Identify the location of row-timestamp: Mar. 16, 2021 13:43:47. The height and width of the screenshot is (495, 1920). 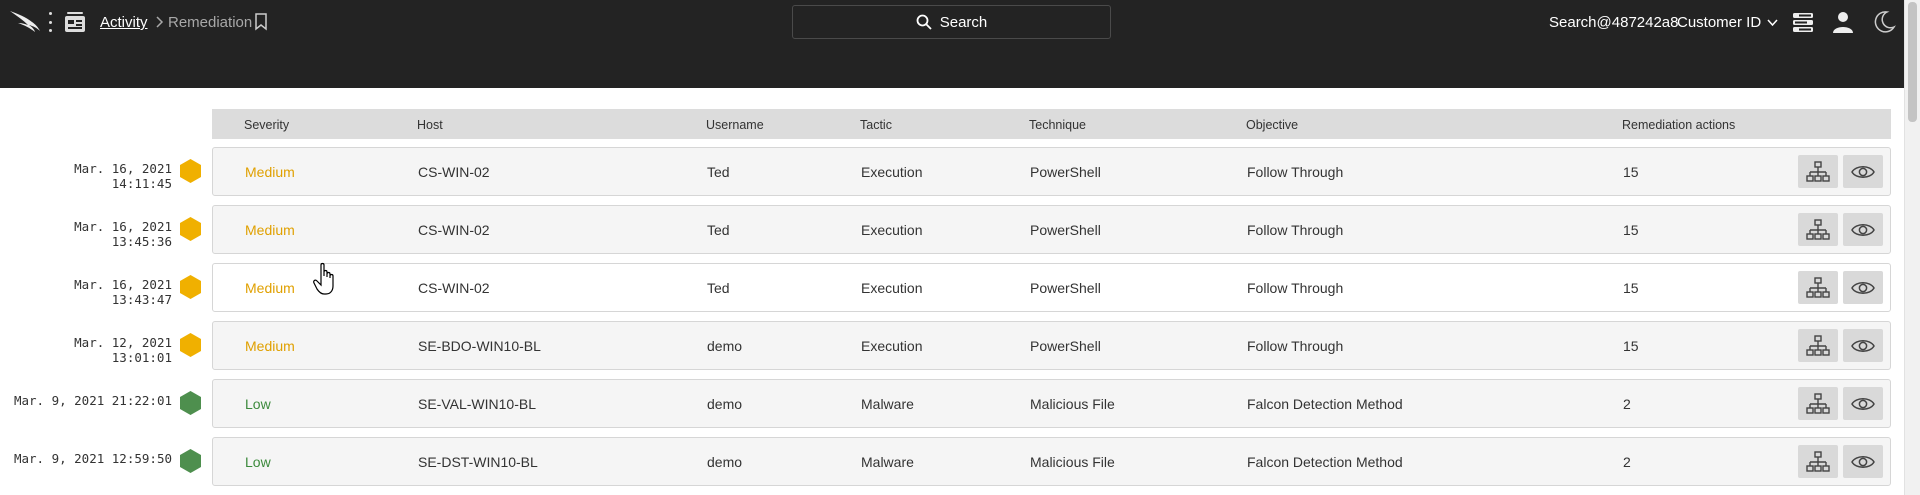
(123, 292).